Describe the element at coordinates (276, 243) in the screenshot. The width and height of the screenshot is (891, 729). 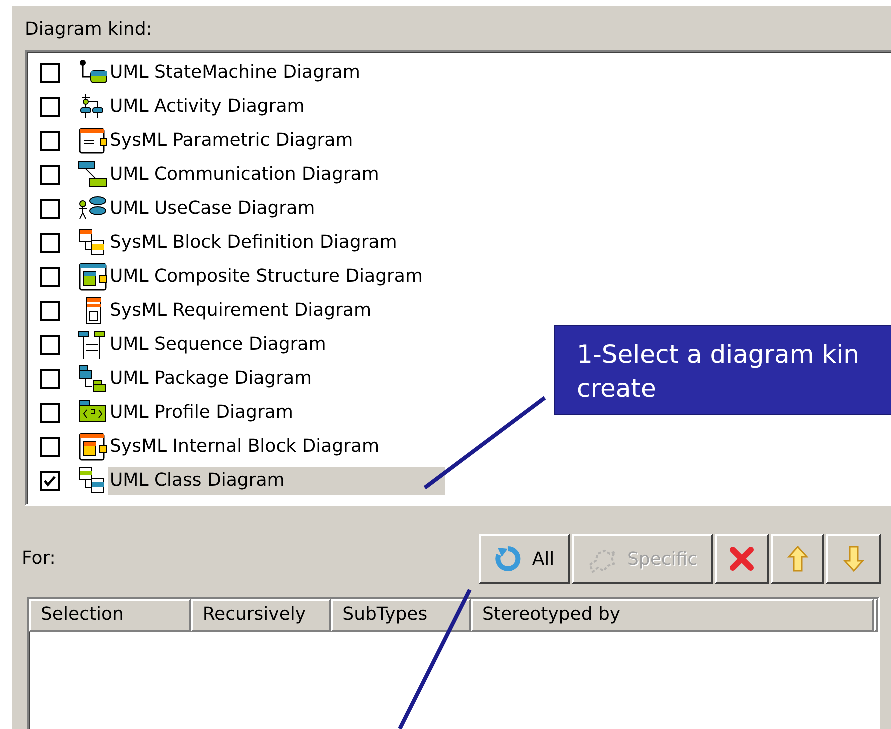
I see `list-item: SysML Block Definition Diagram` at that location.